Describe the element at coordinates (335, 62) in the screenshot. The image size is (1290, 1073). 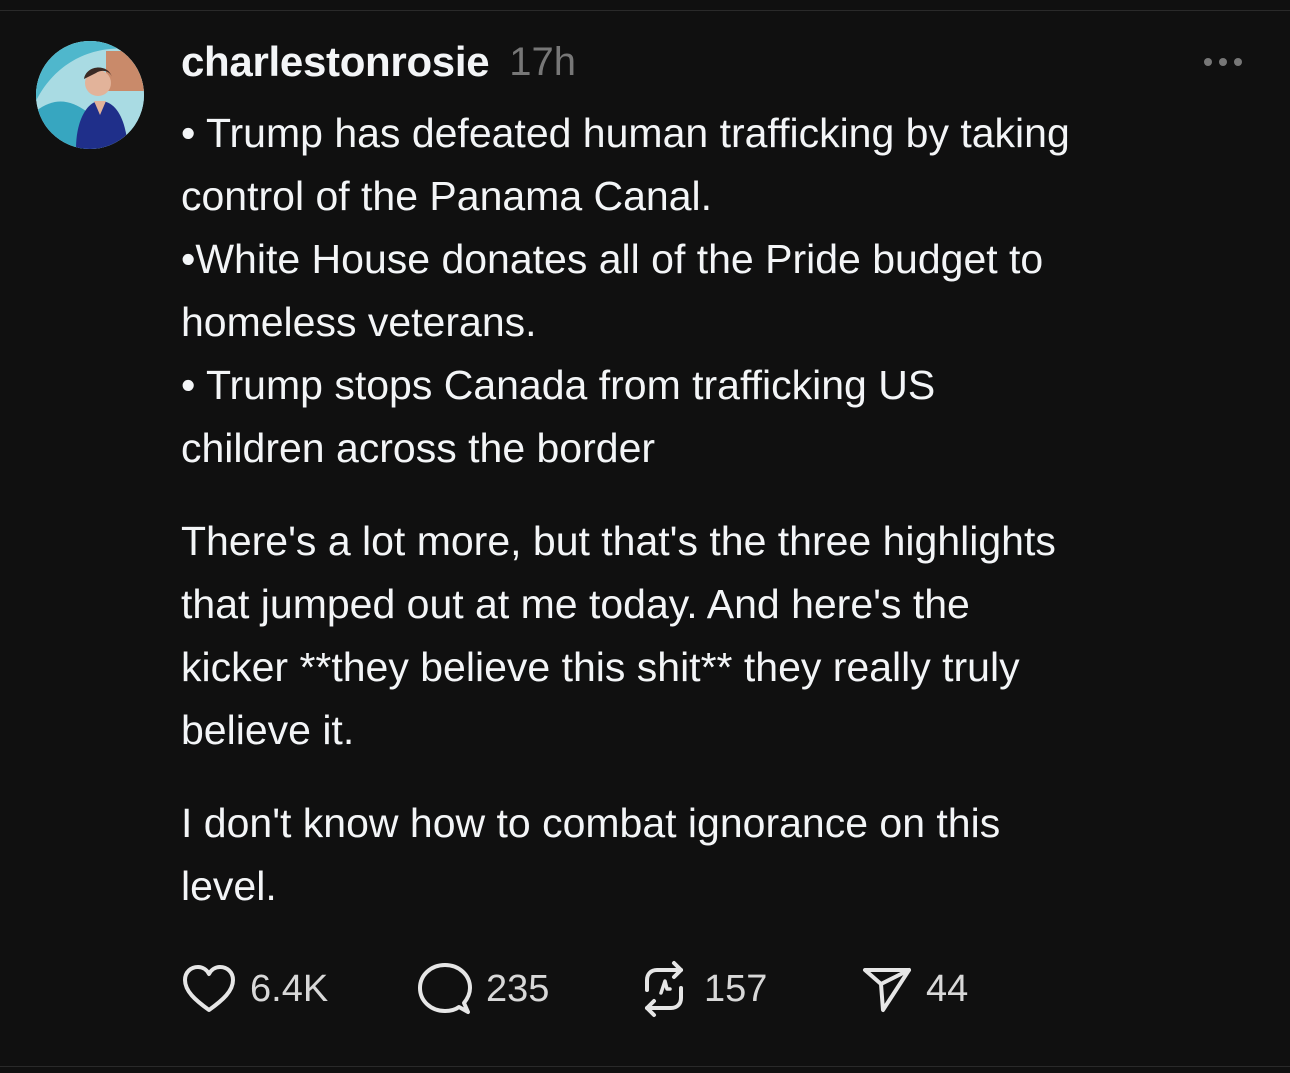
I see `username: charlestonrosie` at that location.